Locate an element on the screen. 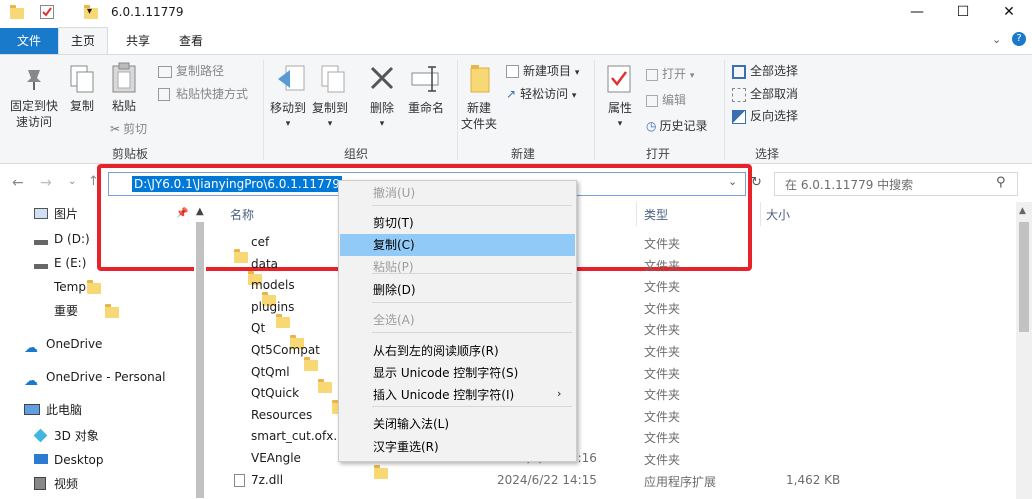 Image resolution: width=1032 pixels, height=499 pixels. pin-quick-access-button: 固定到快 速访问 is located at coordinates (34, 114).